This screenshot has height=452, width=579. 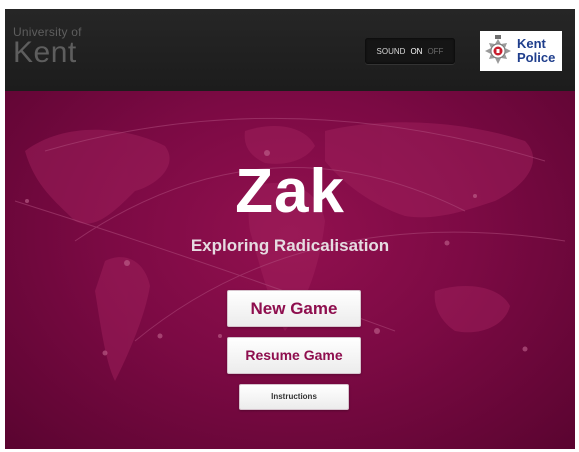 What do you see at coordinates (294, 308) in the screenshot?
I see `new-game-button: New Game` at bounding box center [294, 308].